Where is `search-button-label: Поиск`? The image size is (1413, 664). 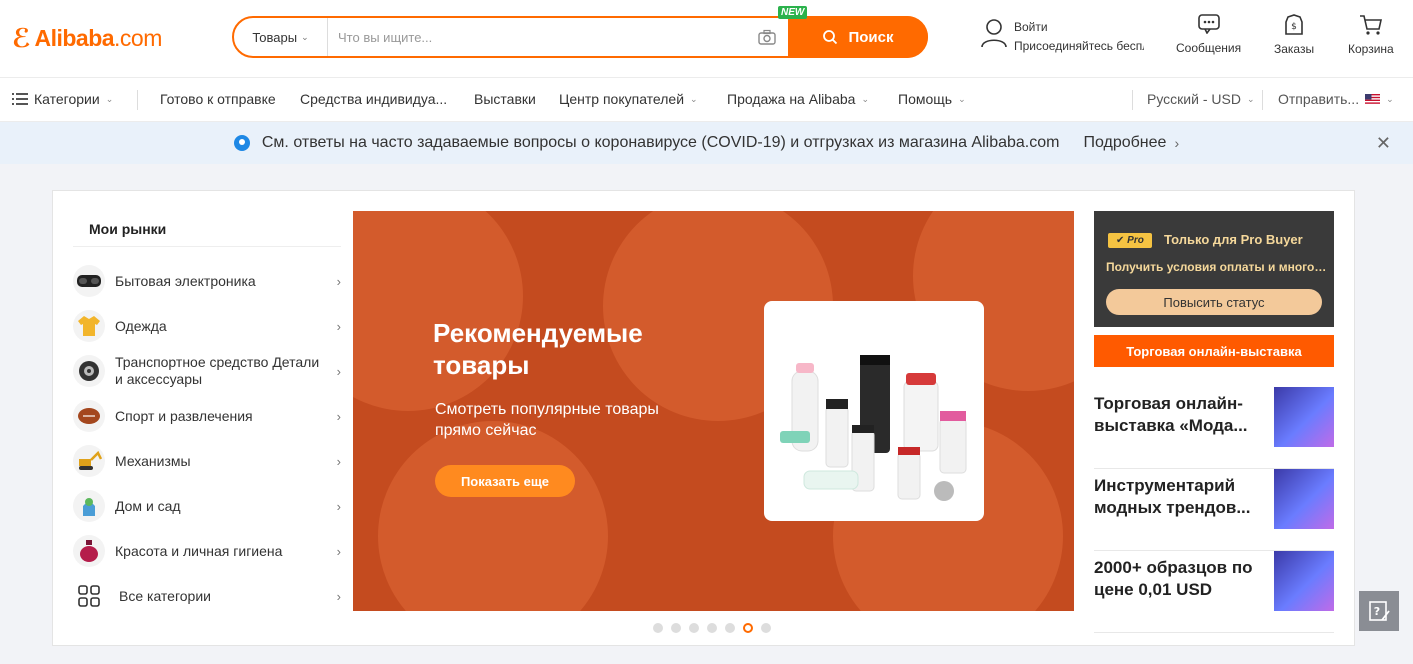
search-button-label: Поиск is located at coordinates (871, 37).